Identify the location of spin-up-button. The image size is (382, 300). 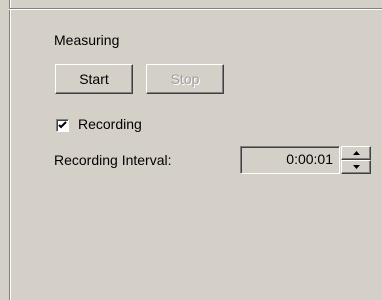
(356, 153).